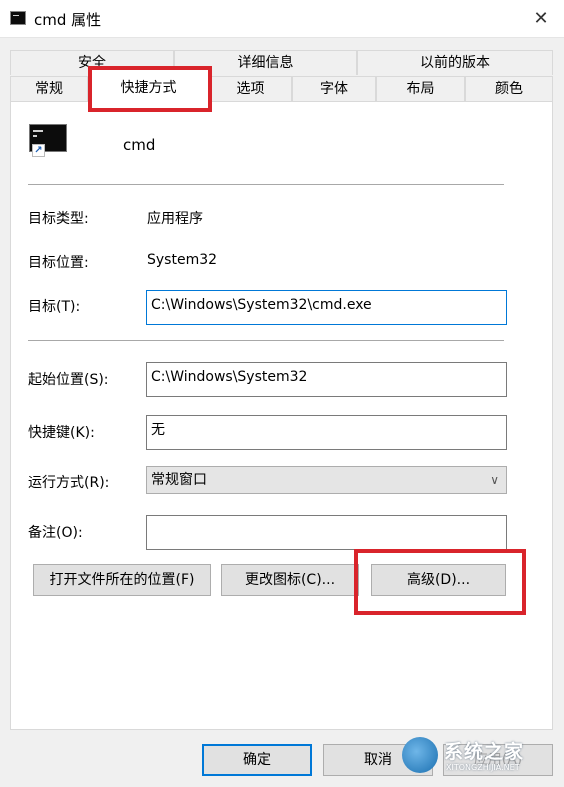  Describe the element at coordinates (509, 88) in the screenshot. I see `tab-colors: 颜色` at that location.